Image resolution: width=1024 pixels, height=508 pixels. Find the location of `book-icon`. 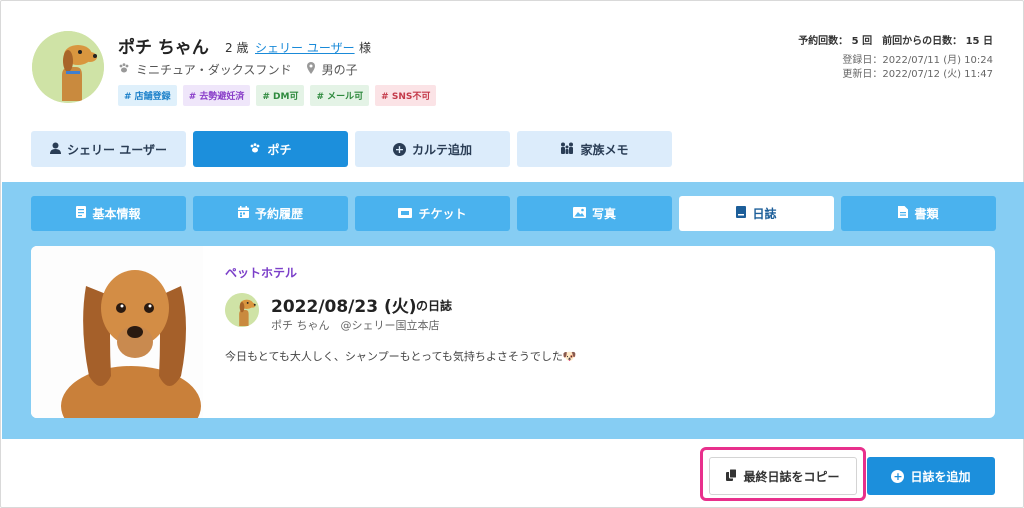

book-icon is located at coordinates (741, 213).